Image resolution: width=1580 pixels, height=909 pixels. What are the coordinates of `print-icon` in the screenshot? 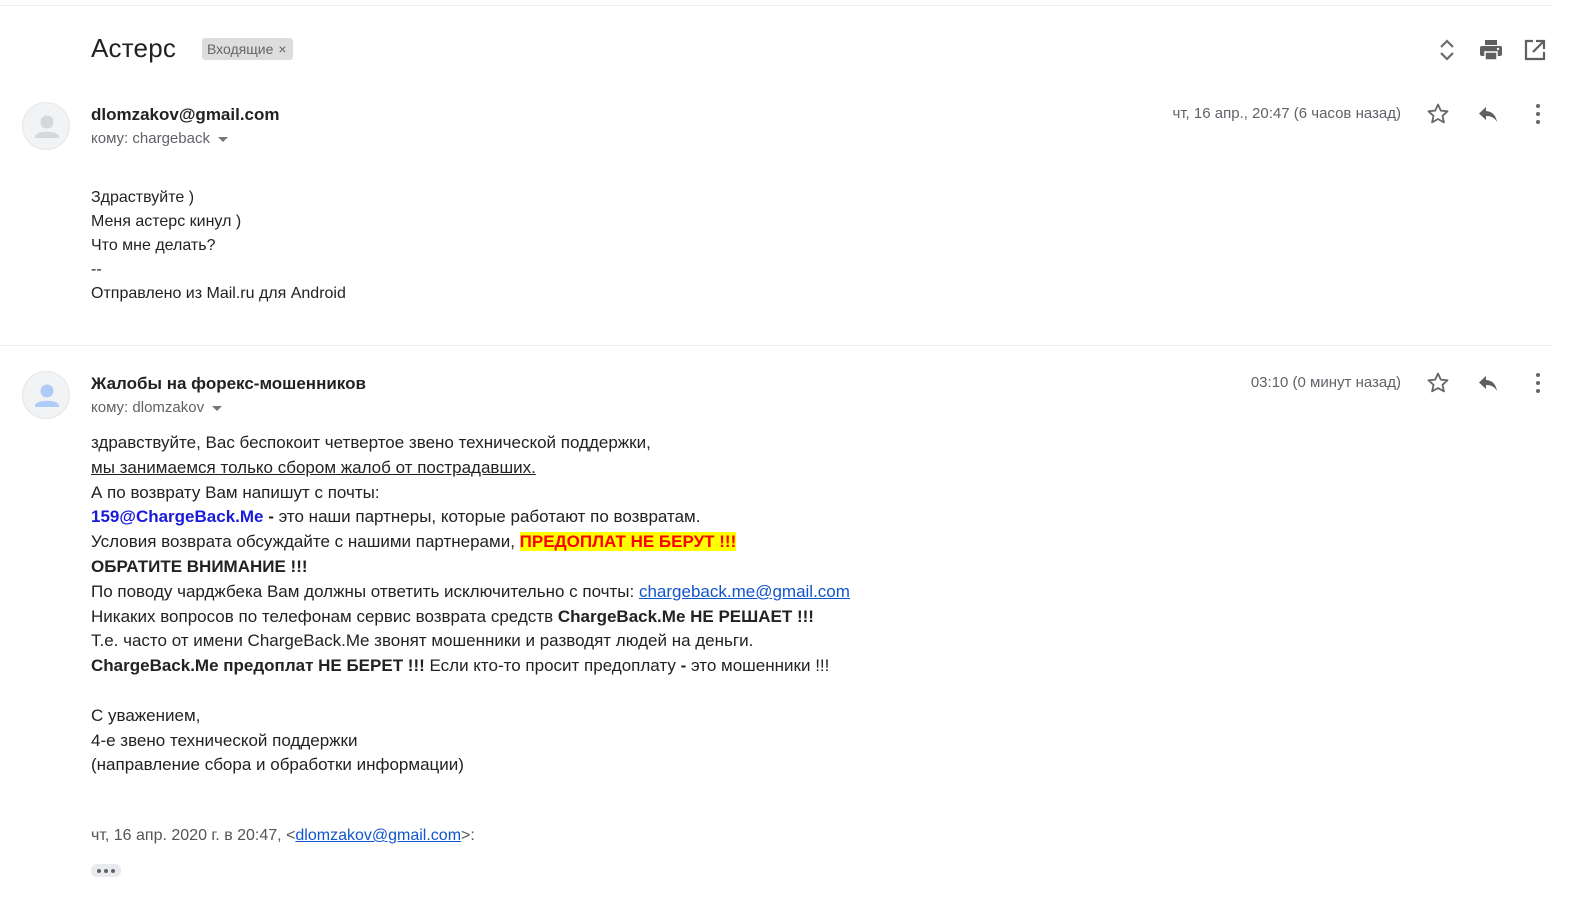 It's located at (1491, 50).